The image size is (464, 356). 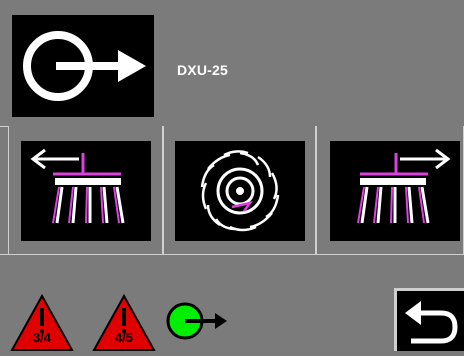 I want to click on rotor-tile, so click(x=240, y=191).